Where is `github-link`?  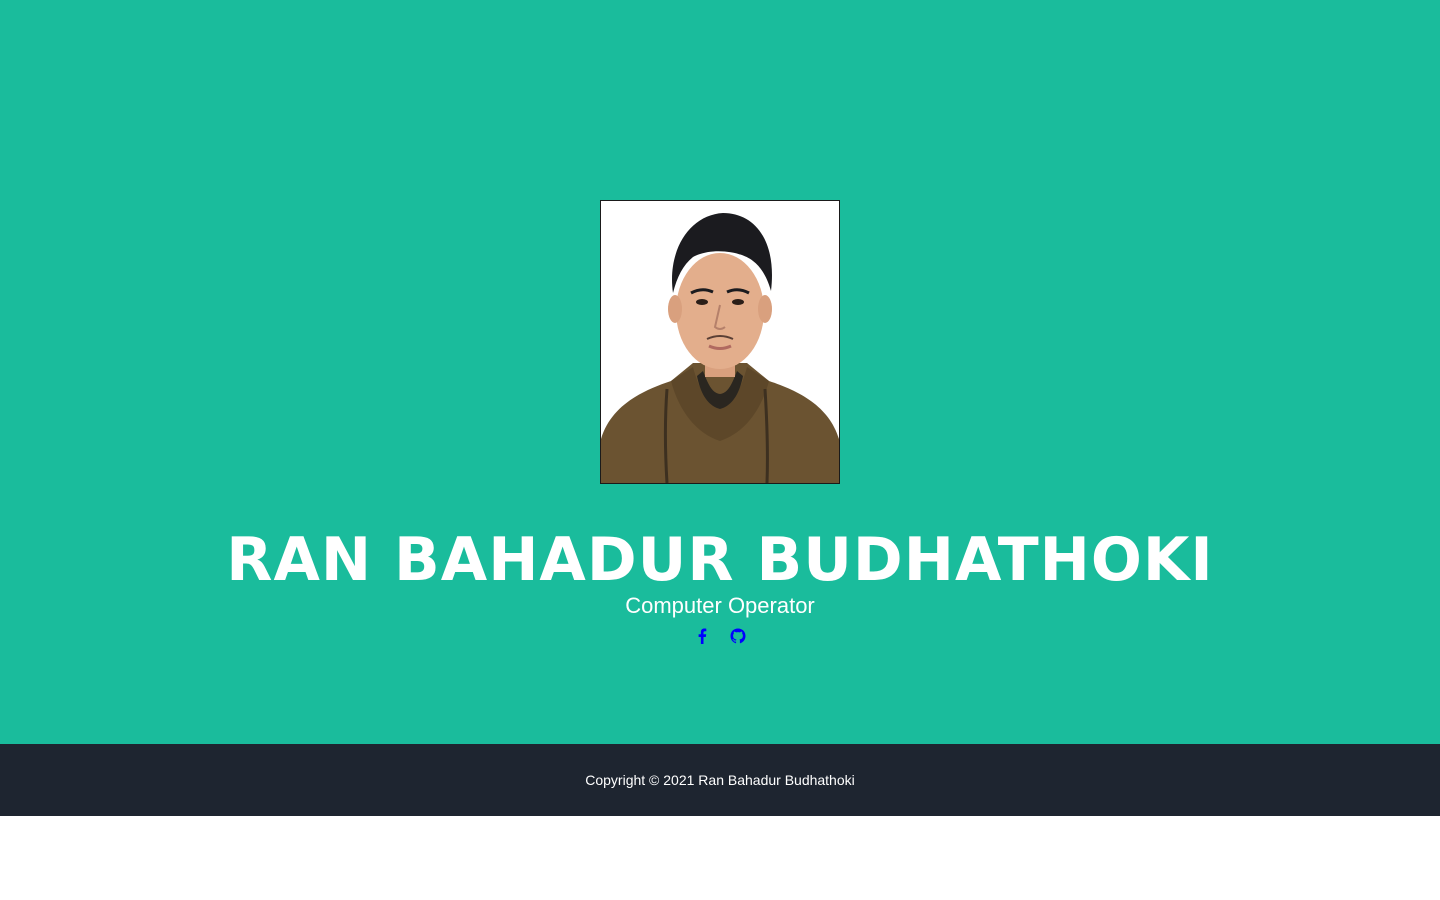
github-link is located at coordinates (738, 636).